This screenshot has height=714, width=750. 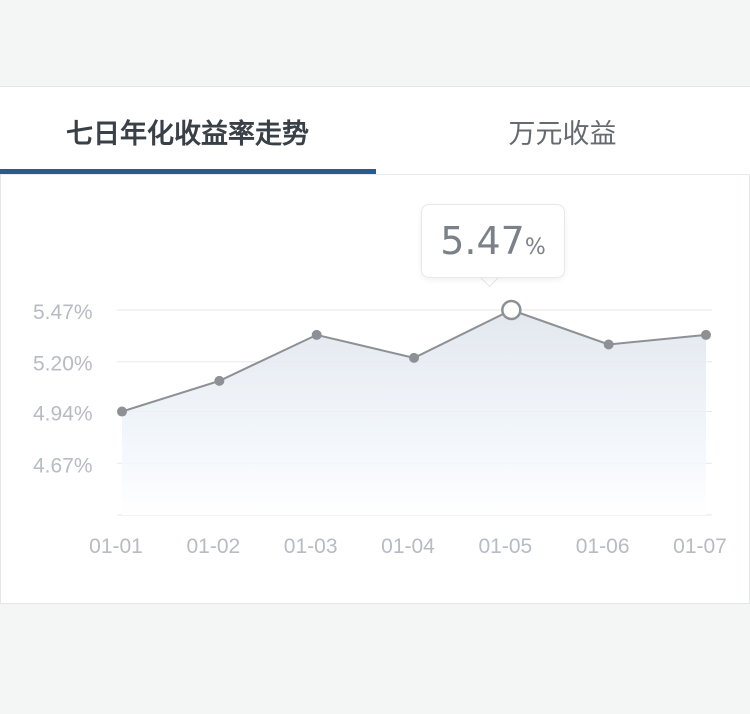 I want to click on x-tick-label: 01-06, so click(x=603, y=546).